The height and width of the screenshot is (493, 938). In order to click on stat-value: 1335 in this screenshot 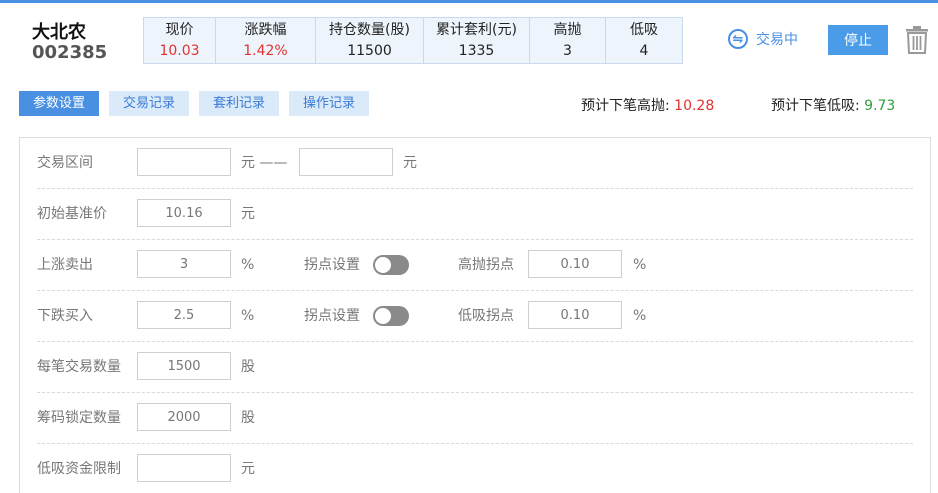, I will do `click(476, 51)`.